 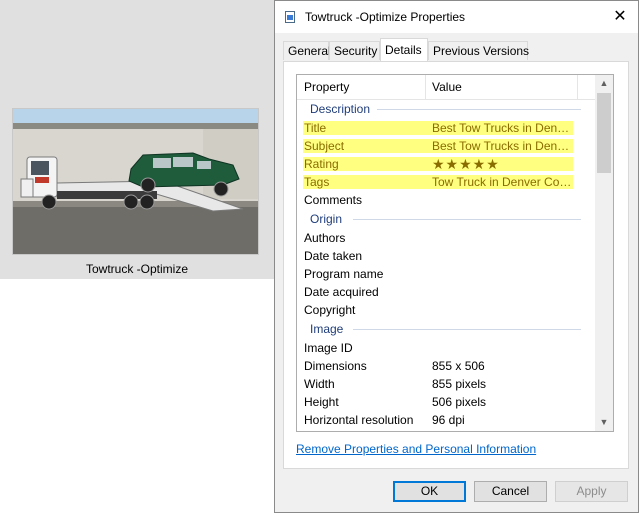 I want to click on group-image: Image, so click(x=446, y=329).